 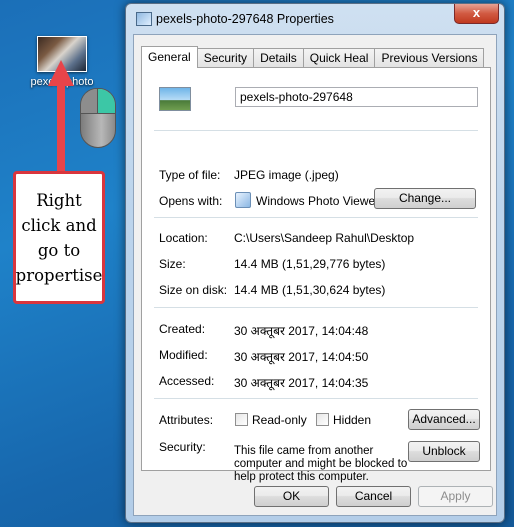 I want to click on cancel-button: Cancel, so click(x=373, y=496).